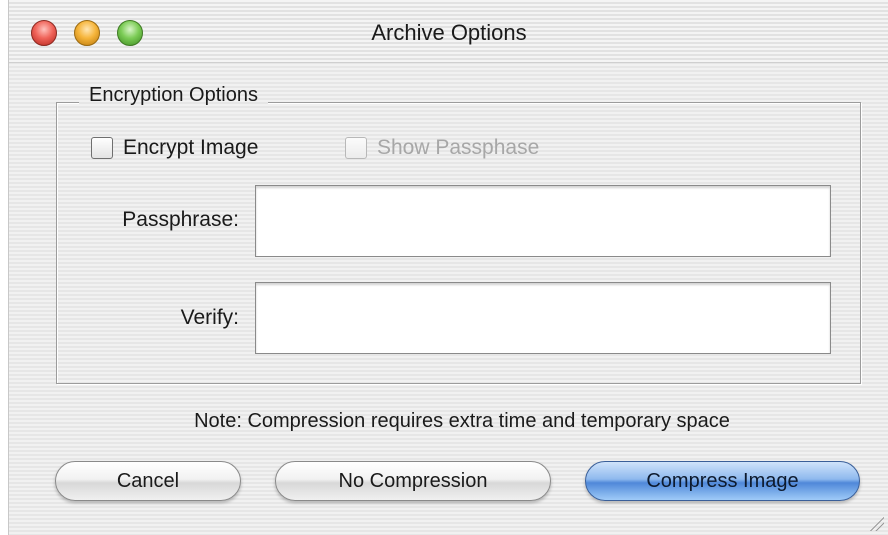 The width and height of the screenshot is (888, 535). I want to click on title-bar: Archive Options, so click(448, 31).